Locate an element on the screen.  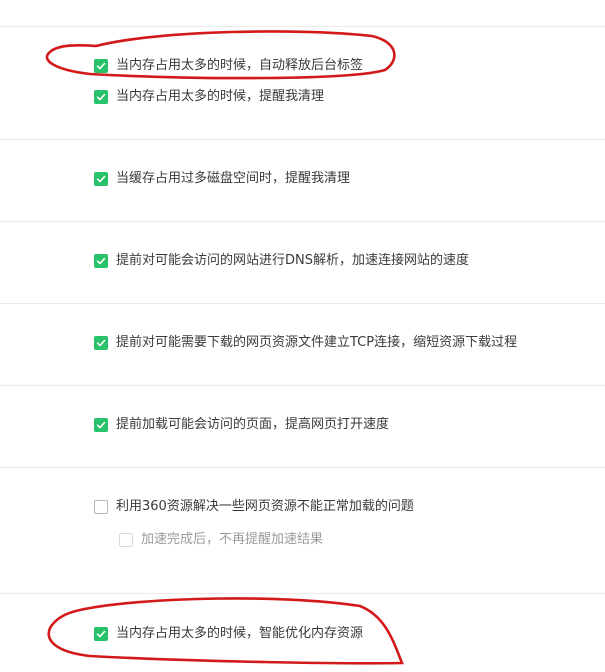
option-360-resource-fix: 利用360资源解决一些网页资源不能正常加载的问题 is located at coordinates (254, 507).